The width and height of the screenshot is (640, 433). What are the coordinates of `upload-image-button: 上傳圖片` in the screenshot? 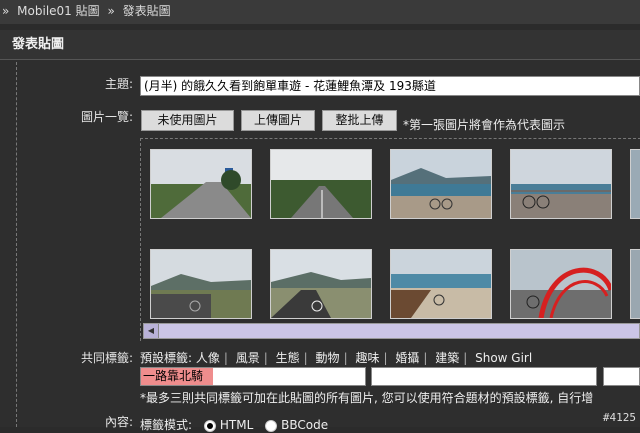 It's located at (278, 120).